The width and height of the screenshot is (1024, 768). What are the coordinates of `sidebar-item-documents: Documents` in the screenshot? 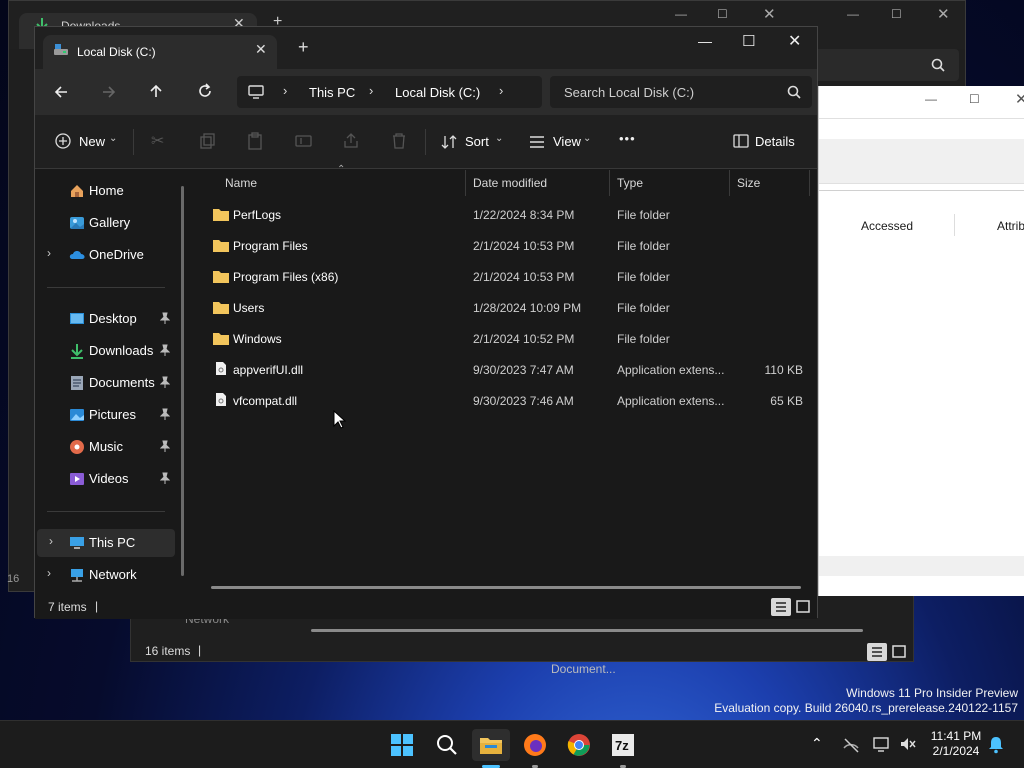 It's located at (104, 383).